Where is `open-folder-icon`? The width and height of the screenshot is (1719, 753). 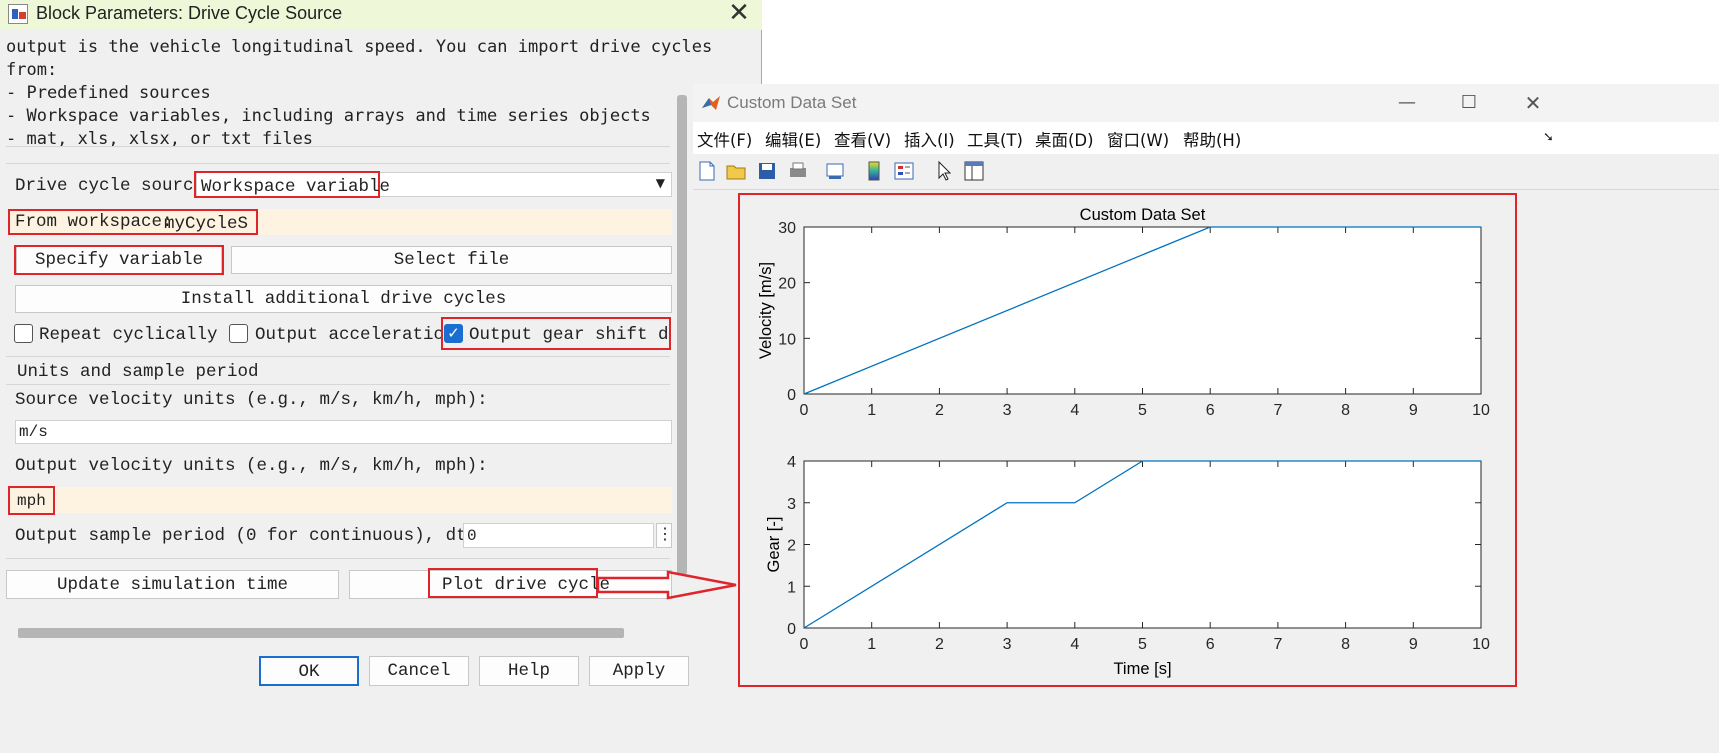
open-folder-icon is located at coordinates (736, 171).